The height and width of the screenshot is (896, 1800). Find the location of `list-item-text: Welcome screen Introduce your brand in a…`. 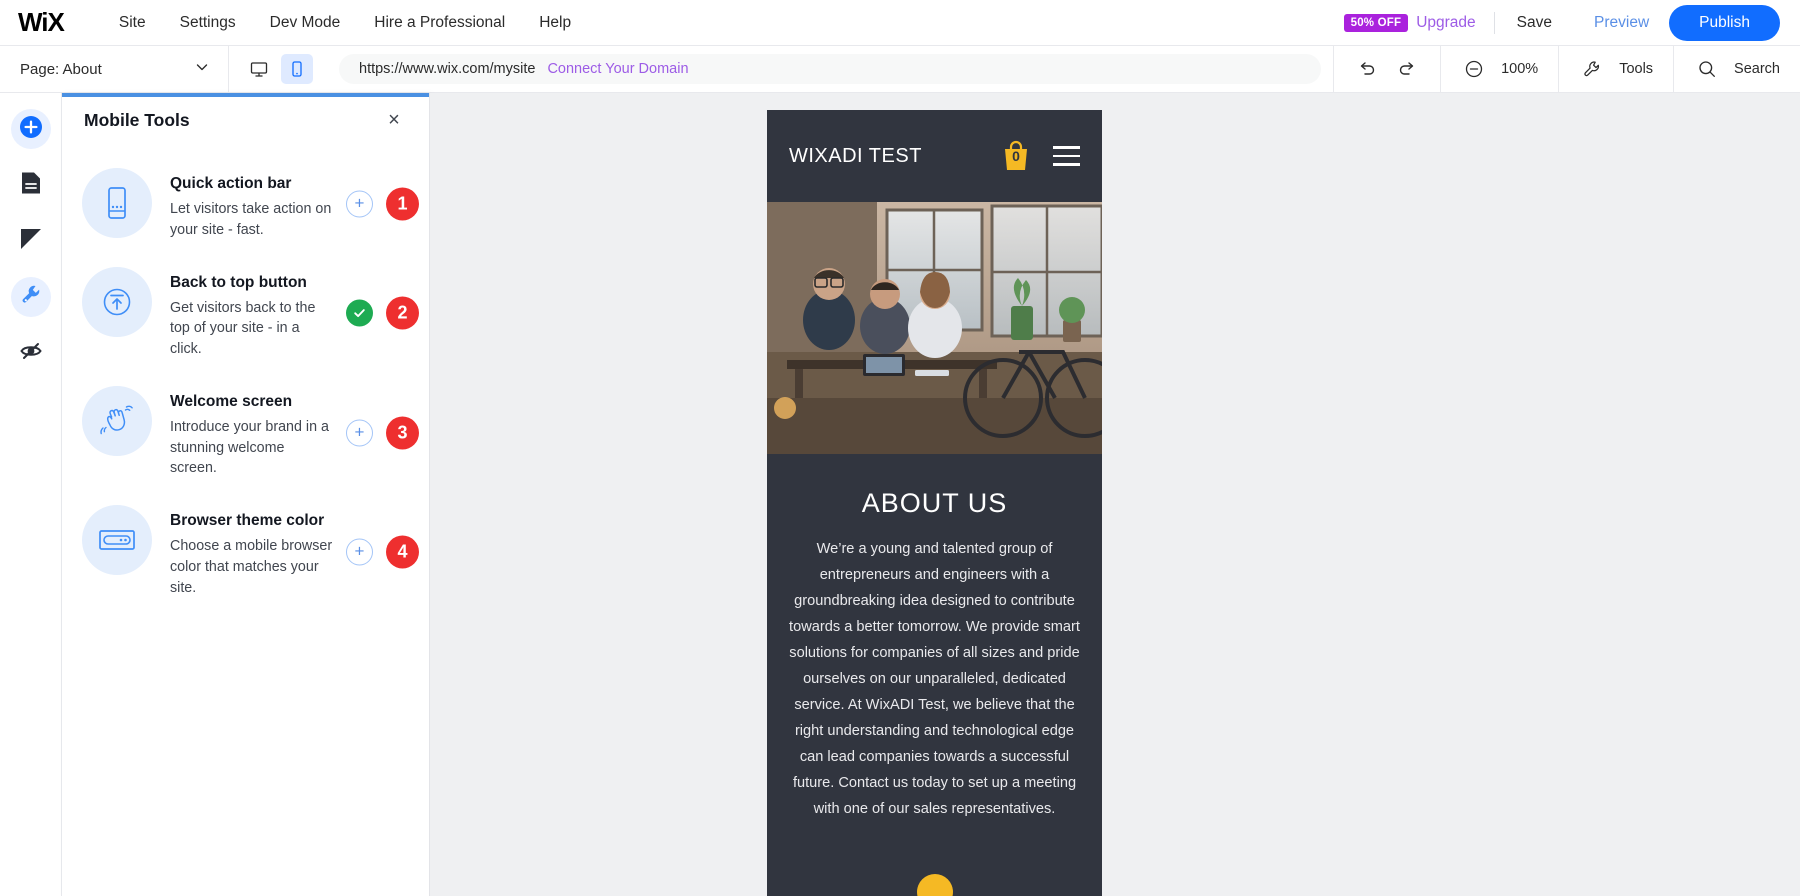

list-item-text: Welcome screen Introduce your brand in a… is located at coordinates (252, 432).